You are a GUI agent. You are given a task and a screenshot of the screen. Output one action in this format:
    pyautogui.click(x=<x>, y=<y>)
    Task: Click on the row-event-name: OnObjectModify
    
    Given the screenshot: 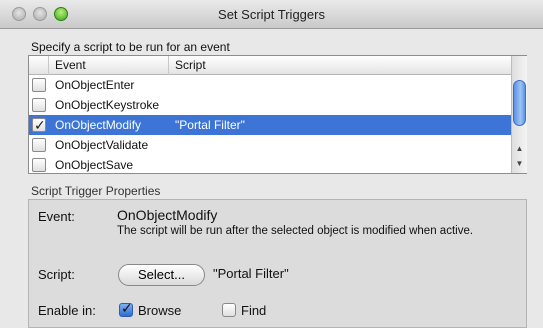 What is the action you would take?
    pyautogui.click(x=98, y=125)
    